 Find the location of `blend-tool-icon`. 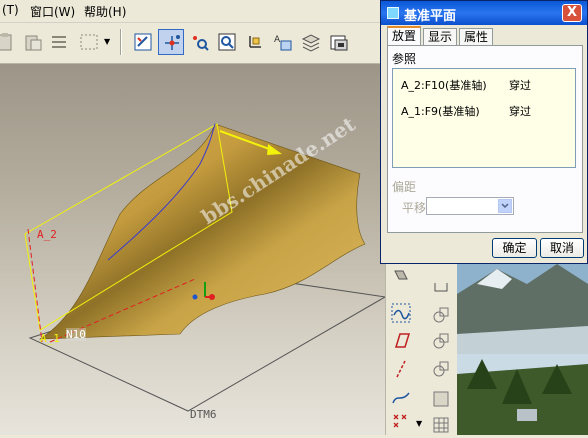

blend-tool-icon is located at coordinates (441, 341).